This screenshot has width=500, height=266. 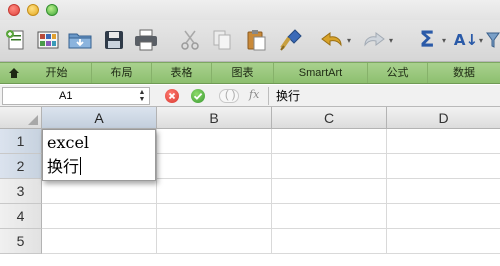 I want to click on open-icon, so click(x=80, y=40).